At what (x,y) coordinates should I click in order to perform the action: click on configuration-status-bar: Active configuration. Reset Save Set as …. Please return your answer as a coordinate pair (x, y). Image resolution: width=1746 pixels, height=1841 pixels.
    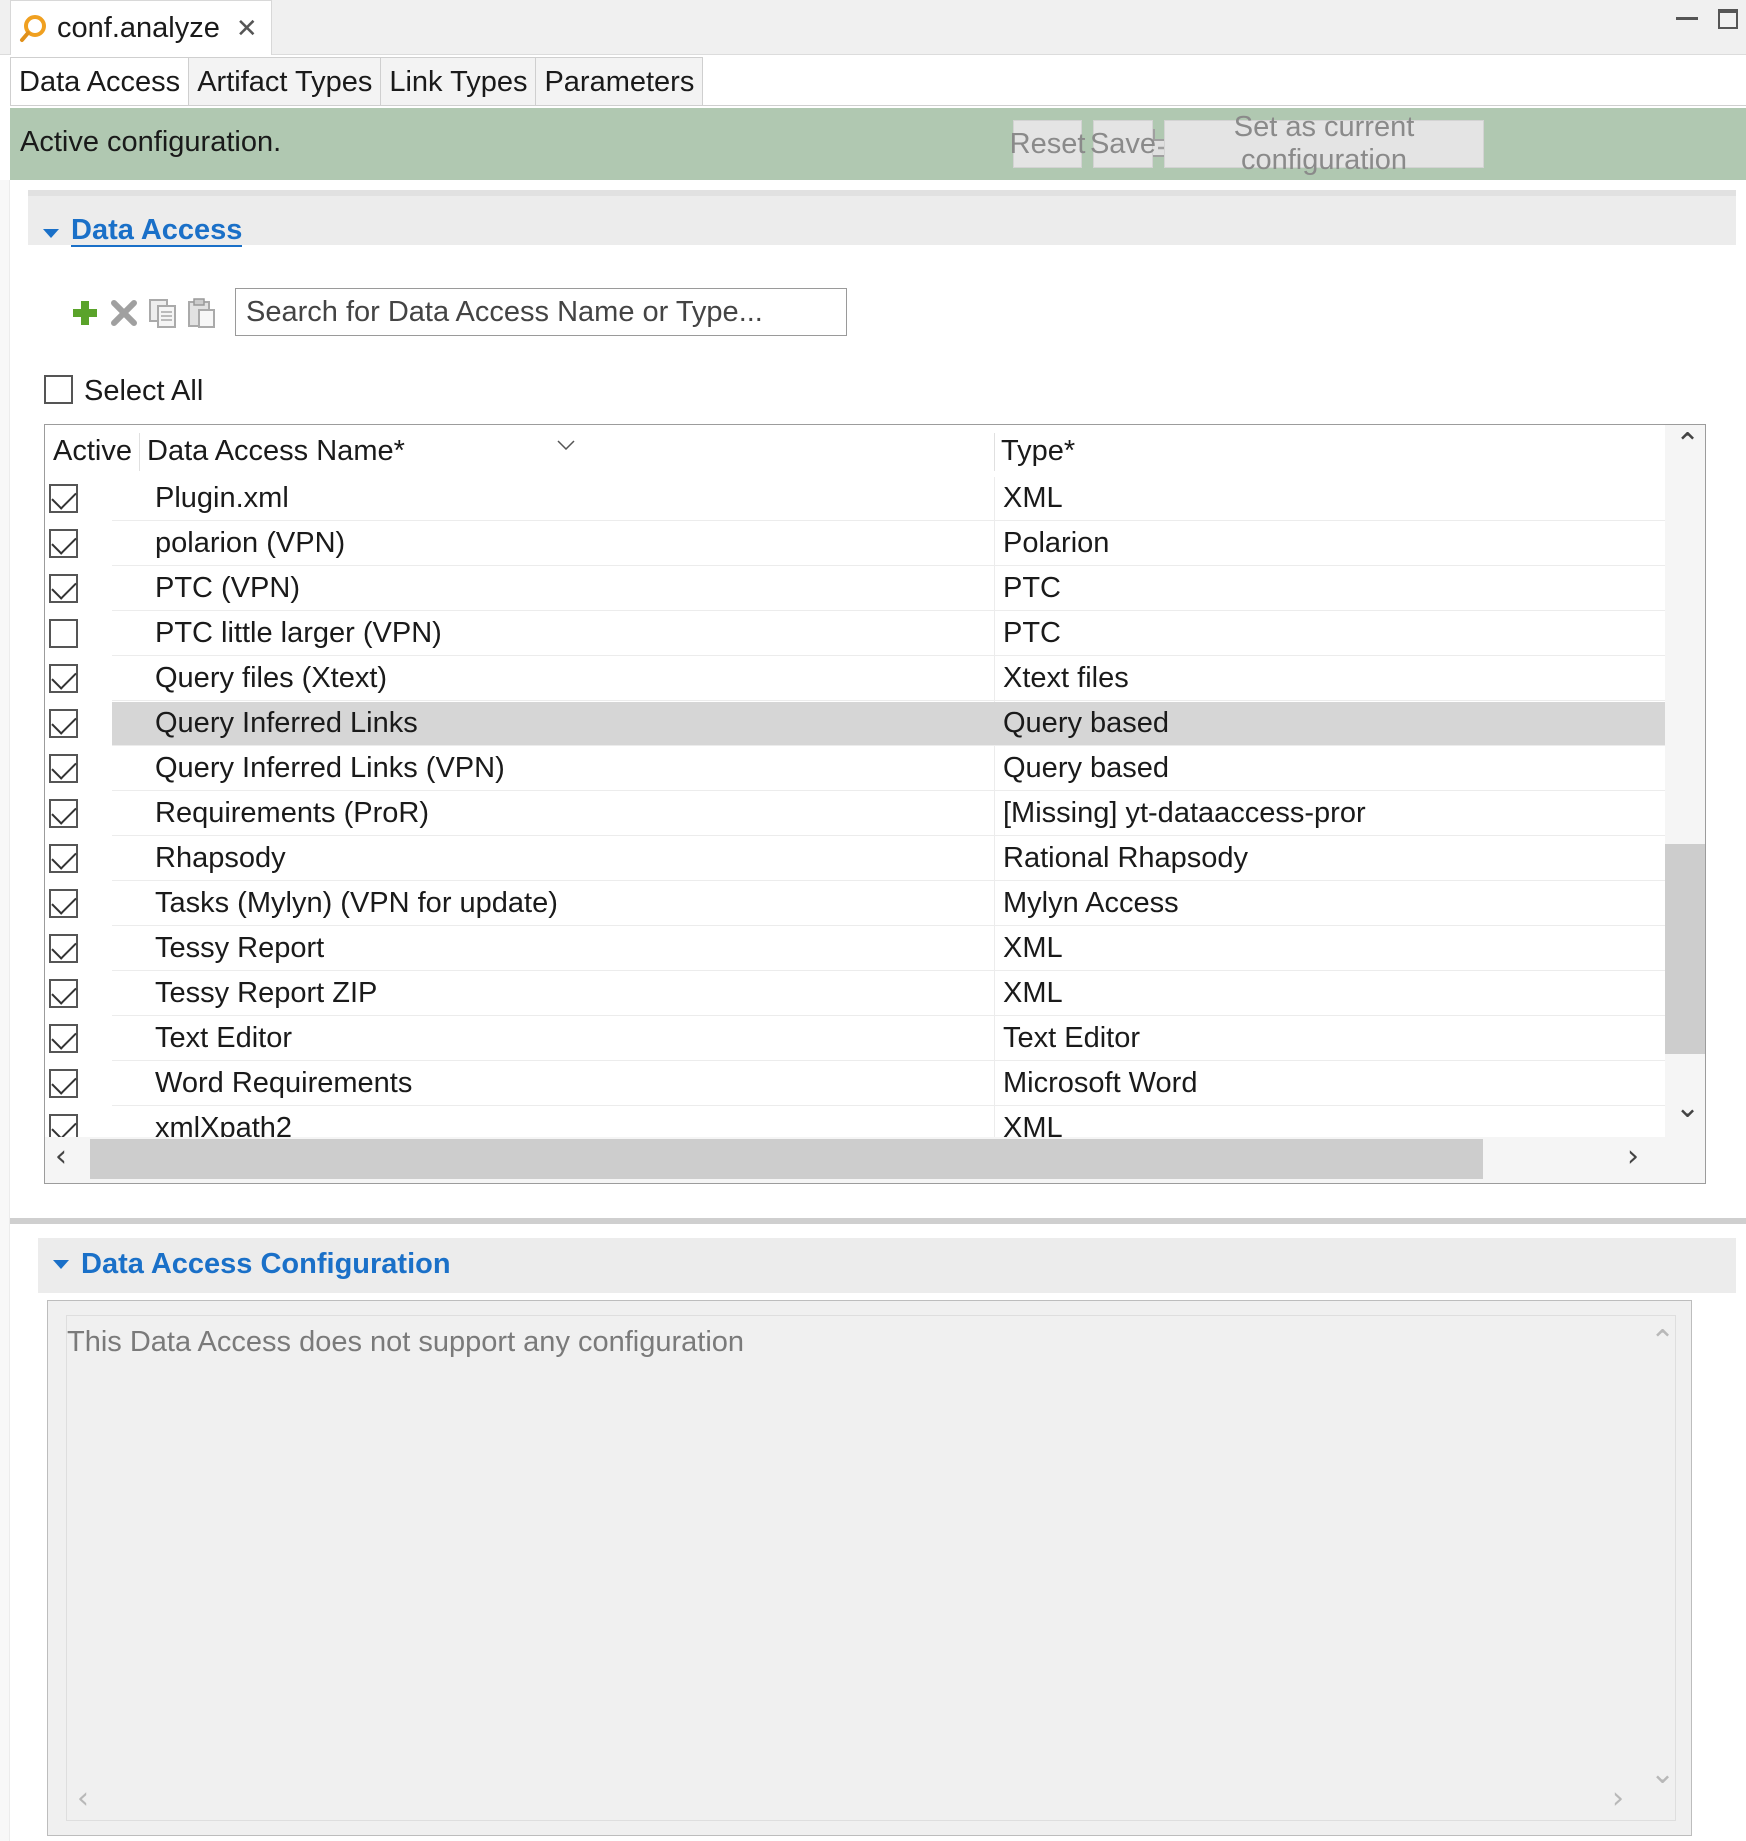
    Looking at the image, I should click on (878, 144).